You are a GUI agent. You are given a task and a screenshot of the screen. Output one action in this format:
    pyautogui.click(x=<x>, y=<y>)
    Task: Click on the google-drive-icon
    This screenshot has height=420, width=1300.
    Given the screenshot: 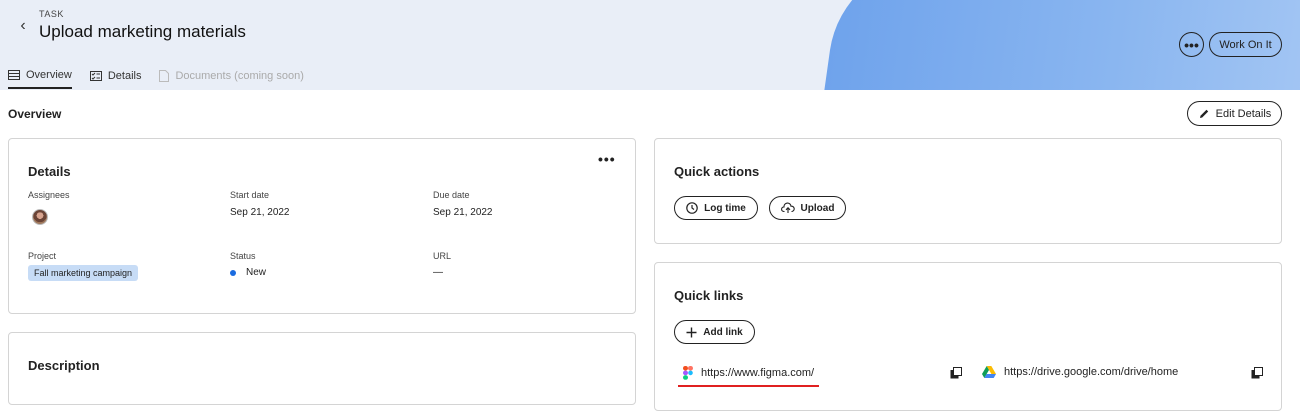 What is the action you would take?
    pyautogui.click(x=989, y=372)
    